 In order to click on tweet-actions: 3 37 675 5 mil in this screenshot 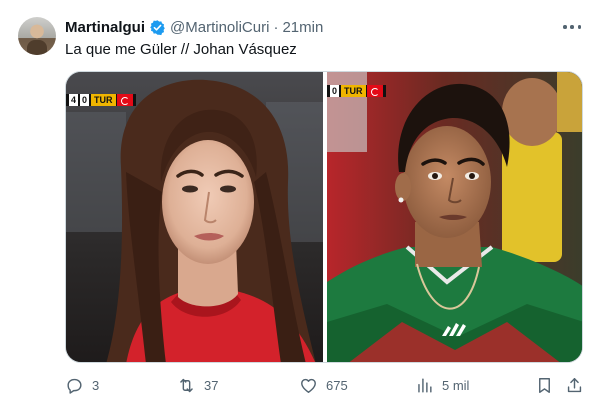, I will do `click(324, 385)`.